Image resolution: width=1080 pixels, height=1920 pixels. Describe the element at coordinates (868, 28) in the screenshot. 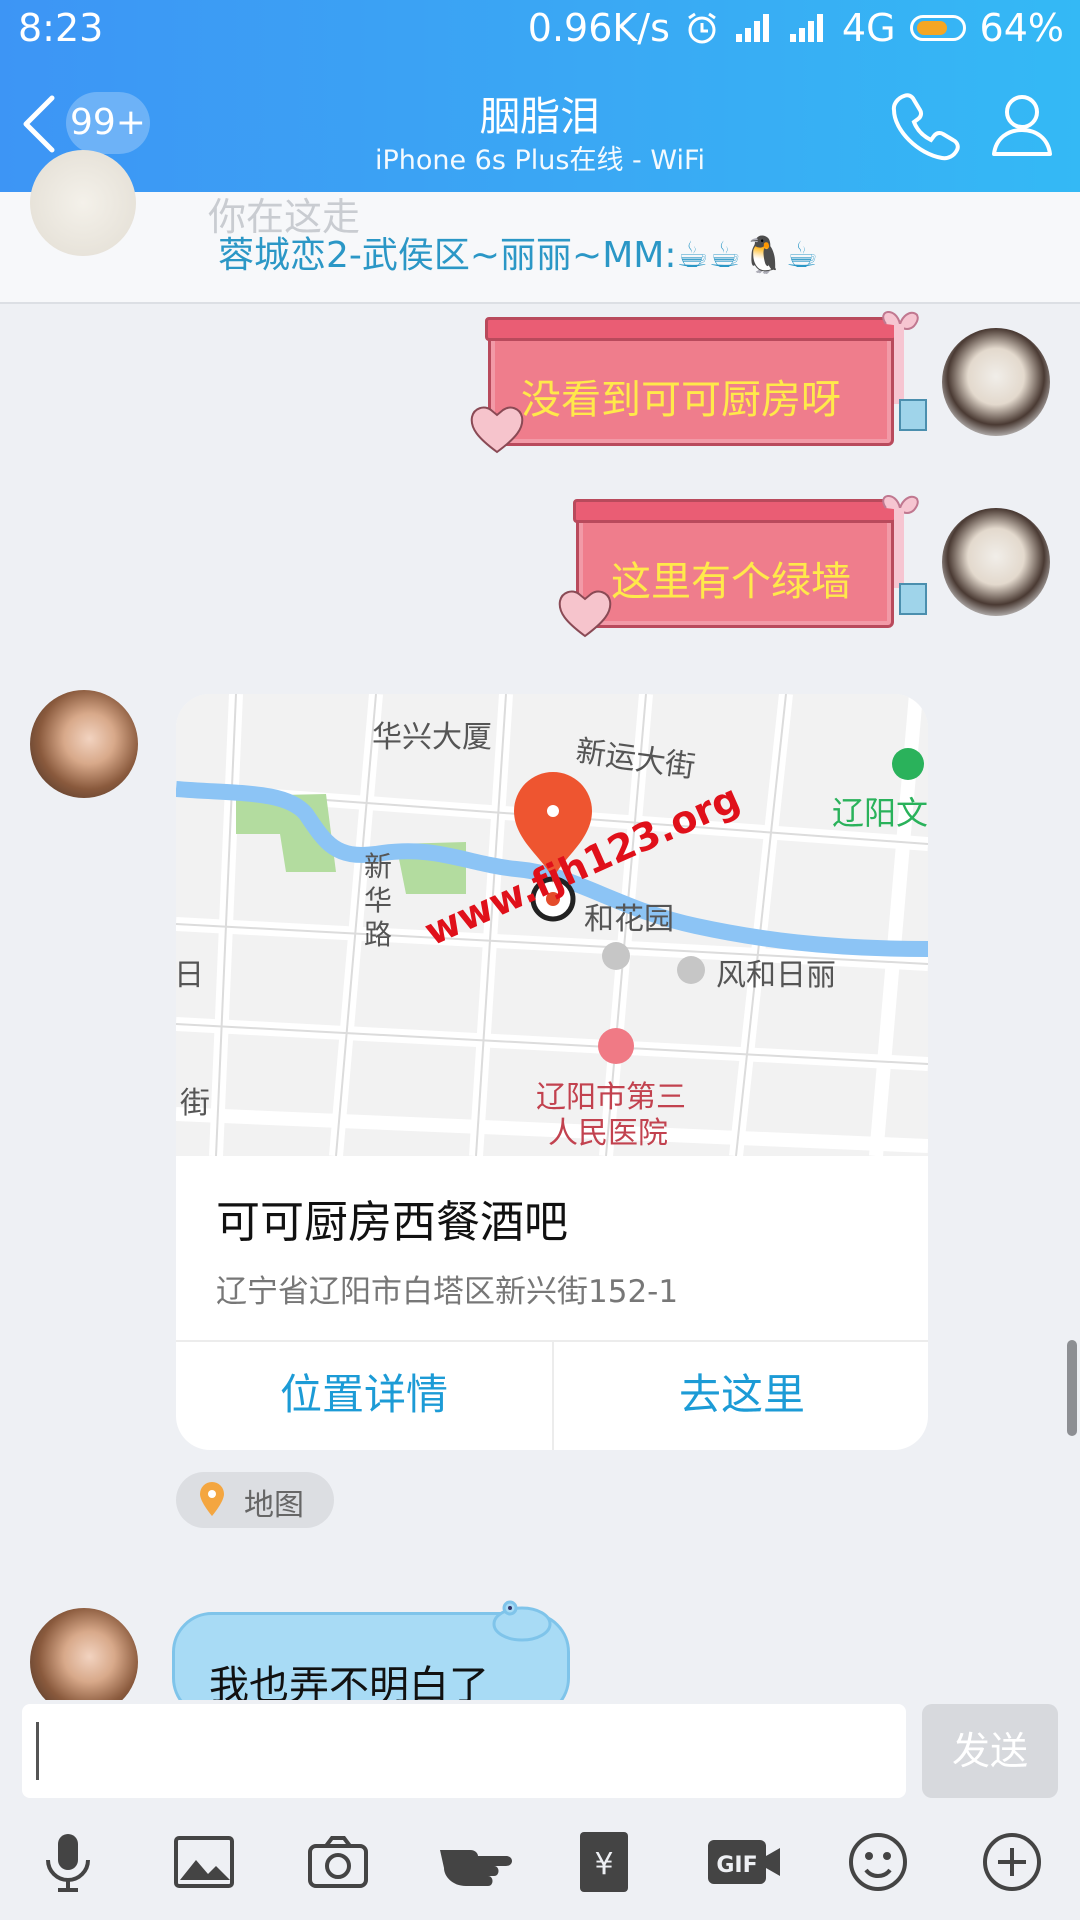

I see `network-type: 4G` at that location.